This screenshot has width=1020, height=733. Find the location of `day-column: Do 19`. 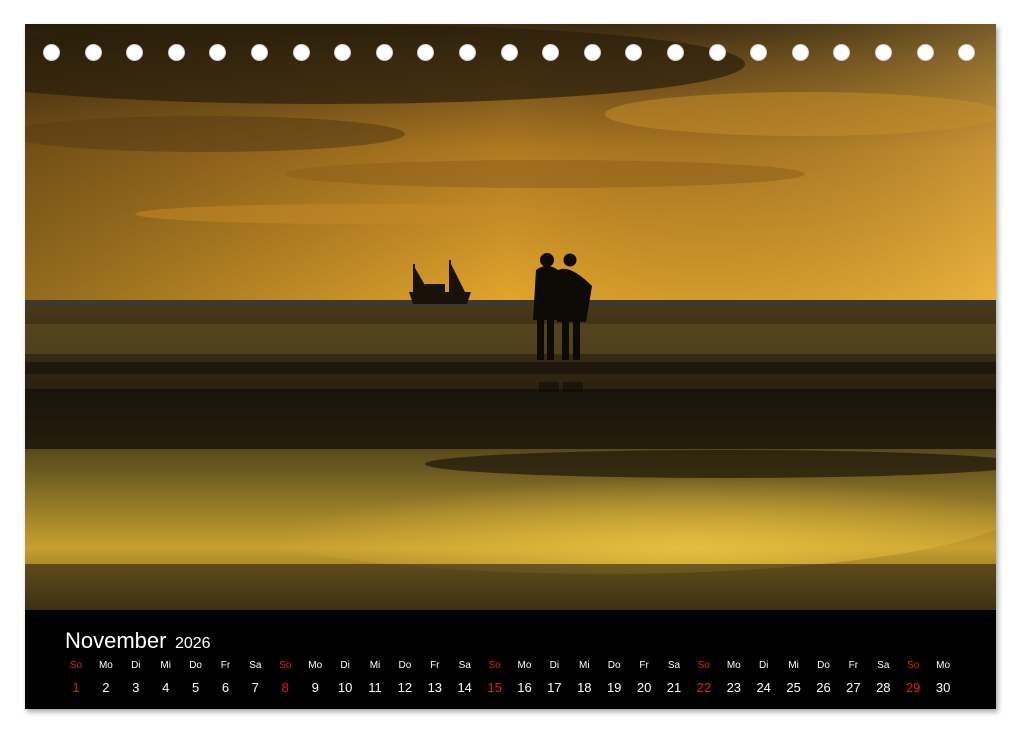

day-column: Do 19 is located at coordinates (614, 678).